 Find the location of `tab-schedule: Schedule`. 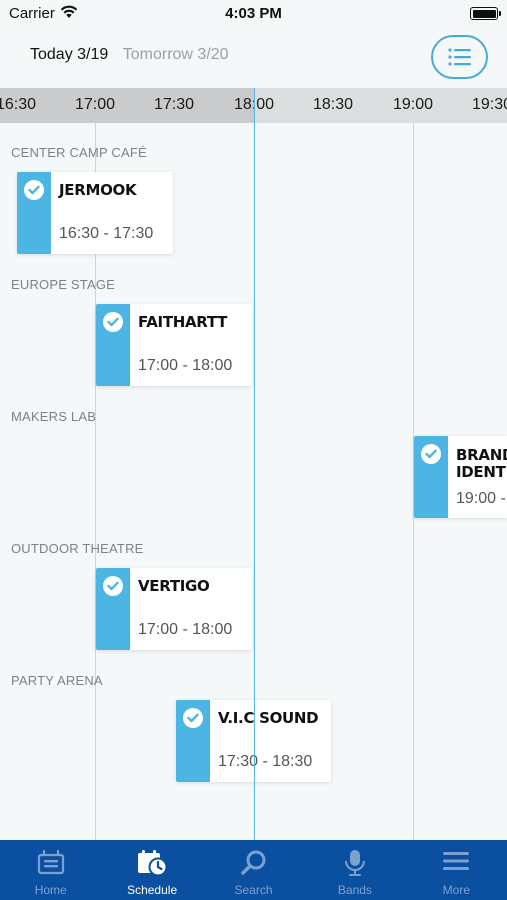

tab-schedule: Schedule is located at coordinates (151, 870).